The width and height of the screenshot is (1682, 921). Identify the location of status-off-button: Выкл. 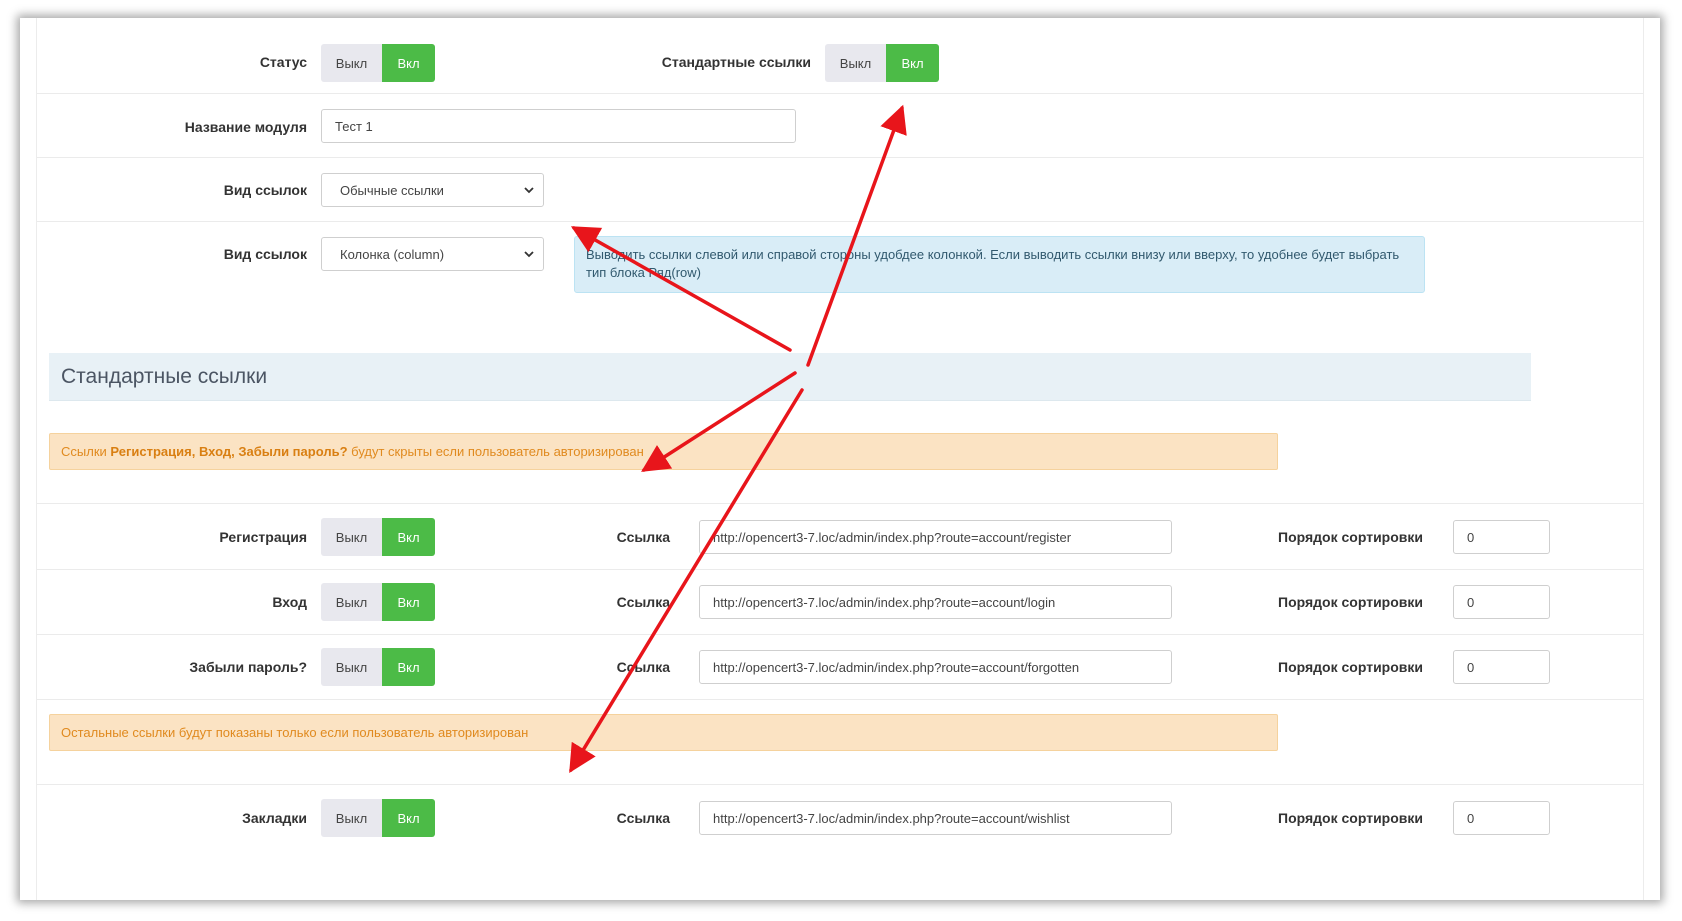
(351, 63).